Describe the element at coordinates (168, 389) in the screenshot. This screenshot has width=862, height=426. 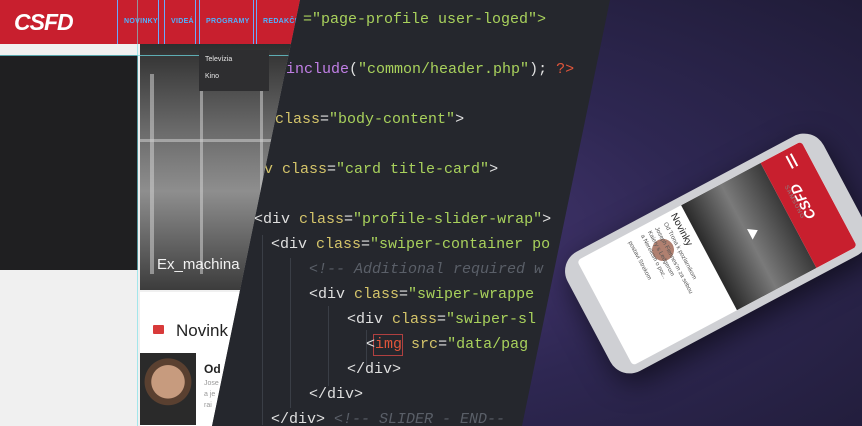
I see `author-avatar` at that location.